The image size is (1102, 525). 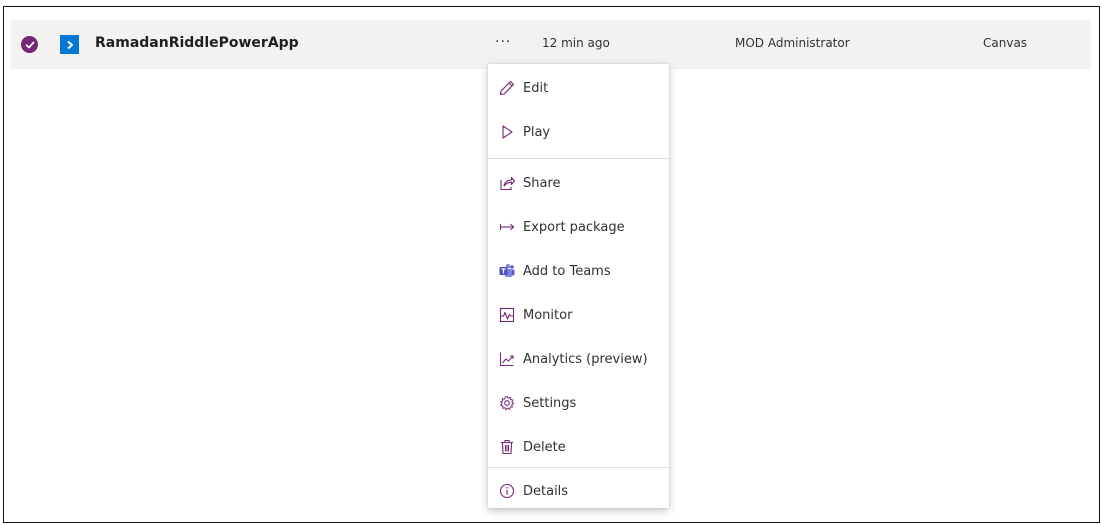 I want to click on play-icon, so click(x=507, y=132).